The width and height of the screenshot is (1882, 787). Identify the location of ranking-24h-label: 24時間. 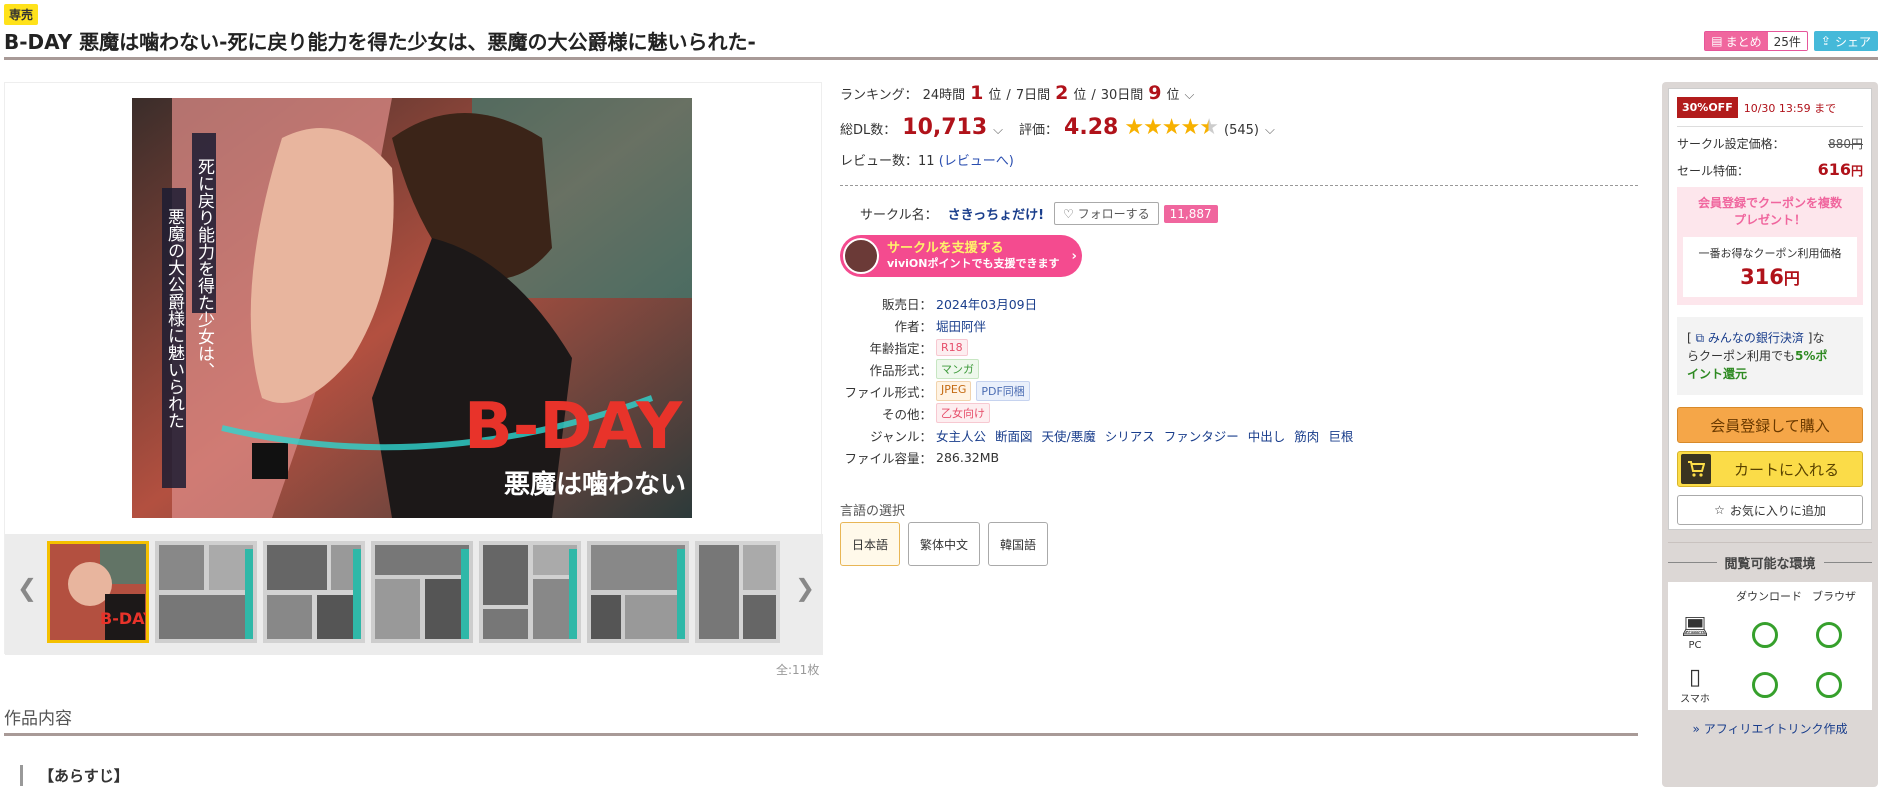
(944, 95).